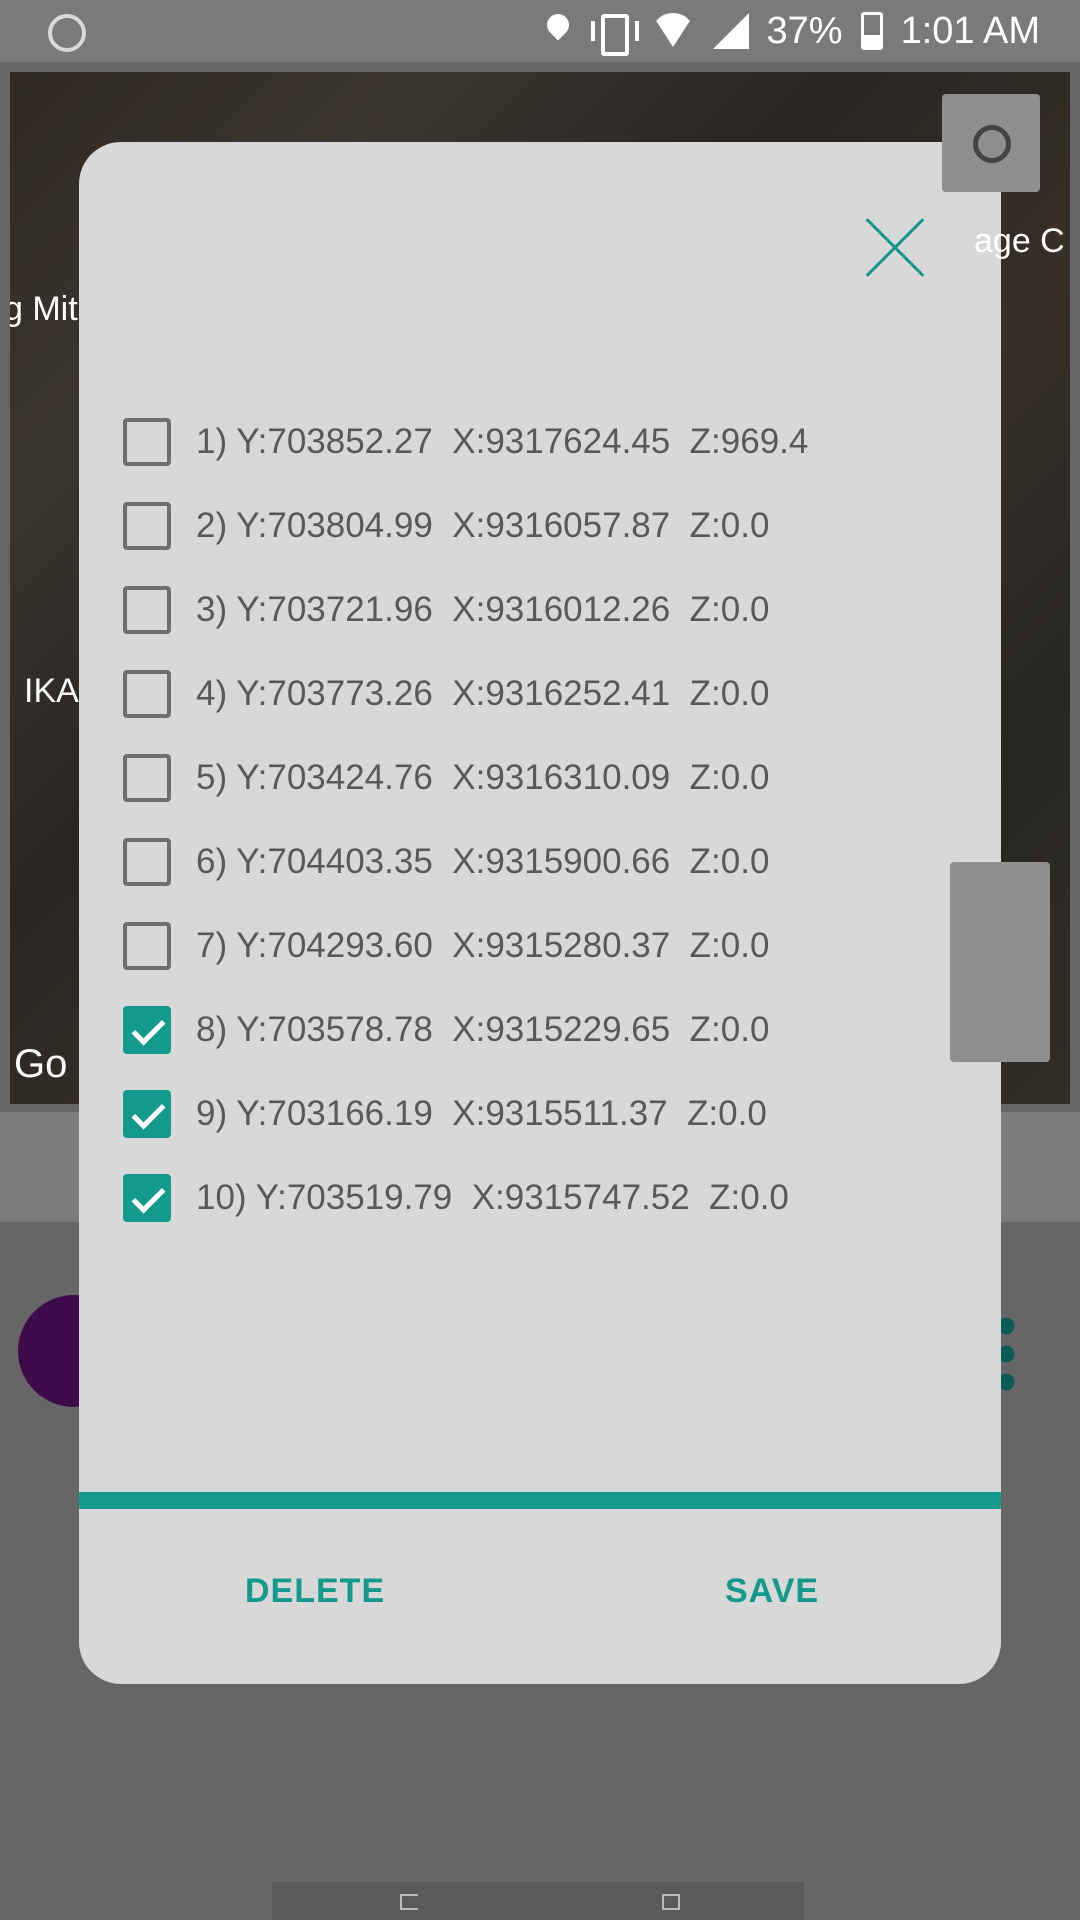  What do you see at coordinates (51, 691) in the screenshot?
I see `map-label: IKA` at bounding box center [51, 691].